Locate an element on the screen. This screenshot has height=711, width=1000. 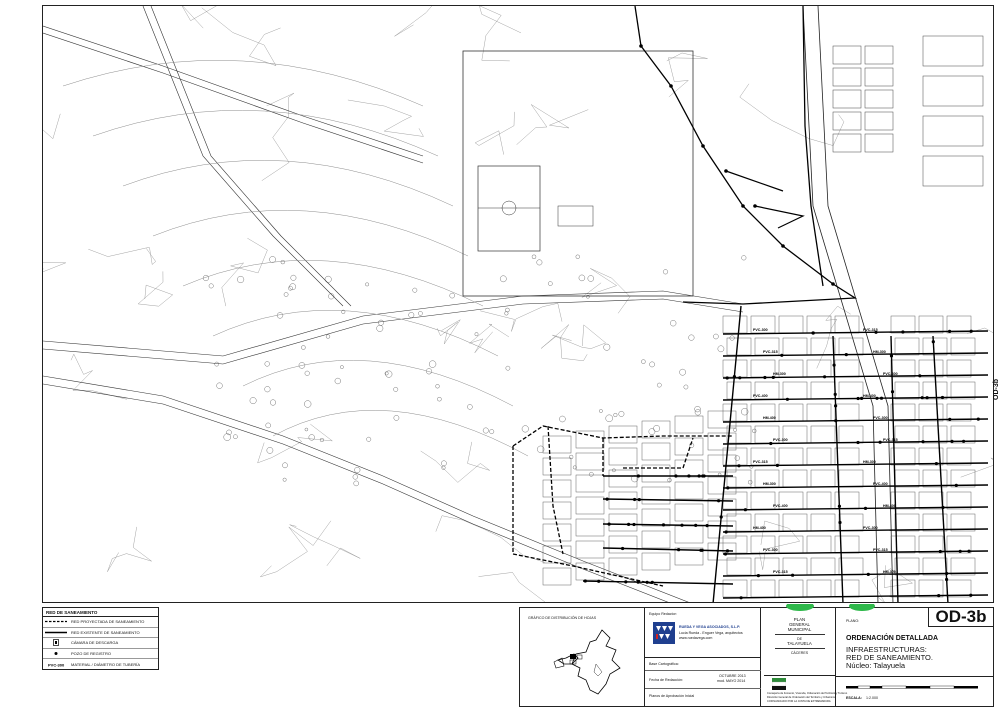
legend-item-chamber: CÁMARA DE DESCARGA is located at coordinates (100, 643).